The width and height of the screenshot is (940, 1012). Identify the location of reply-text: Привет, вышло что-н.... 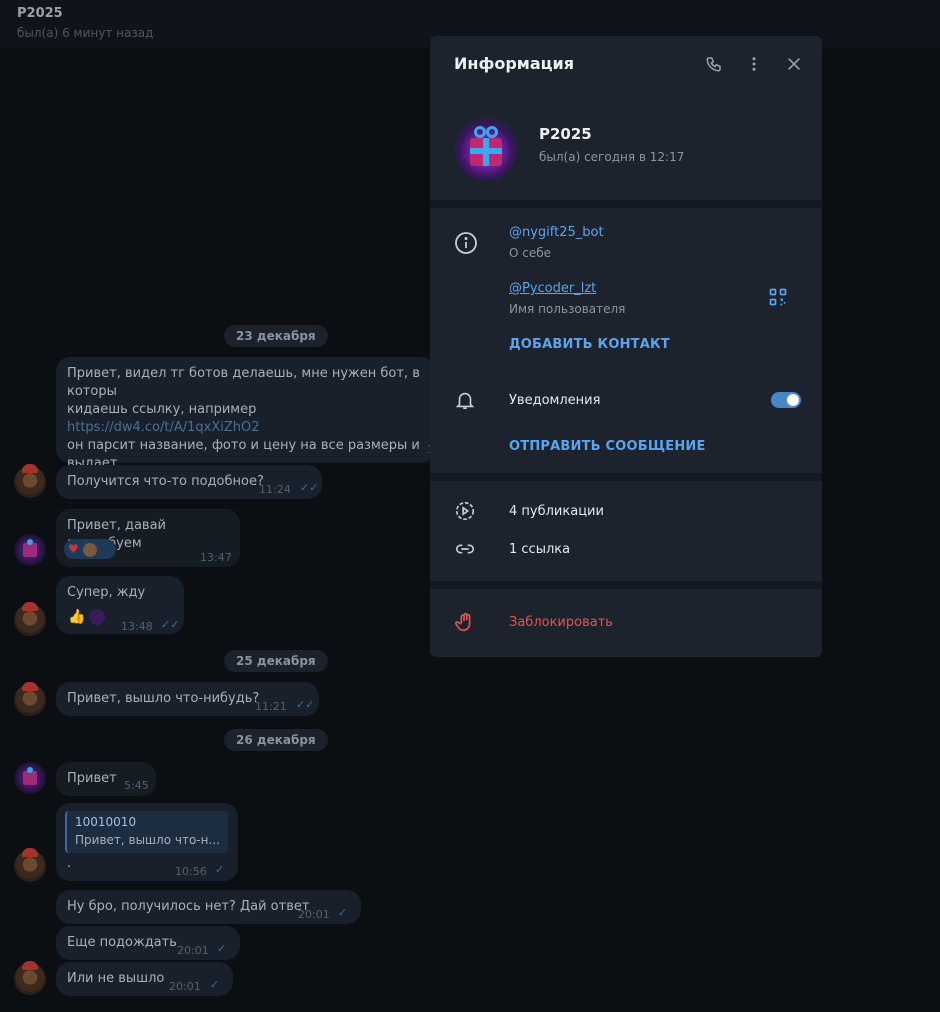
(147, 840).